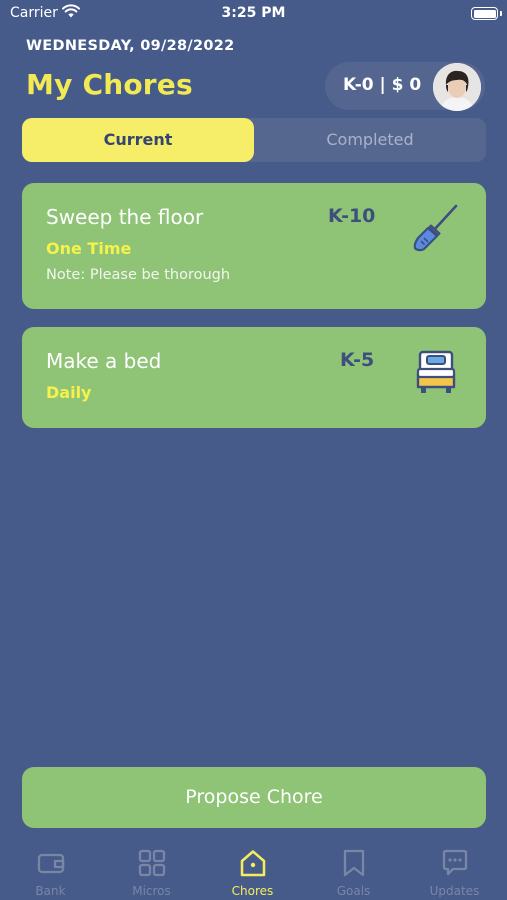 The image size is (507, 900). I want to click on tab-chores: Chores, so click(252, 869).